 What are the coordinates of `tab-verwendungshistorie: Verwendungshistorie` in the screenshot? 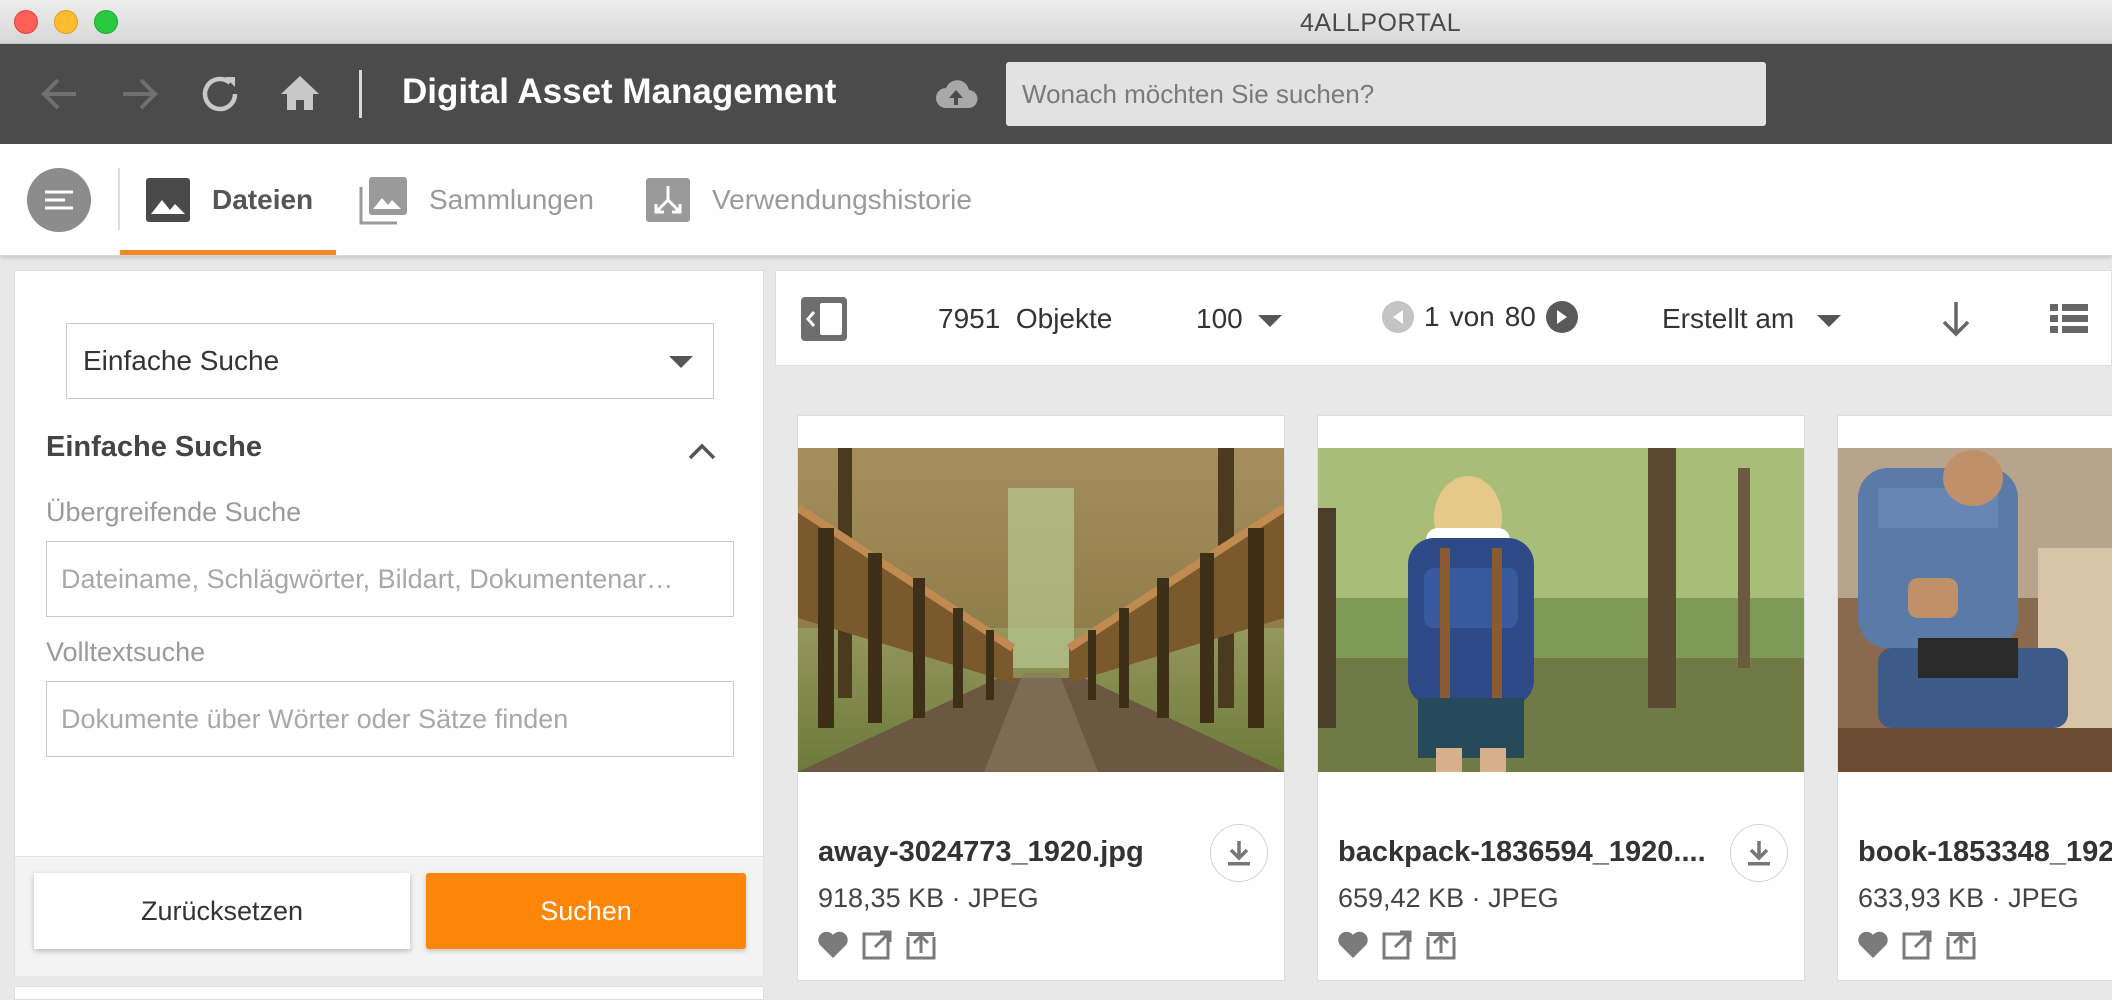 It's located at (808, 200).